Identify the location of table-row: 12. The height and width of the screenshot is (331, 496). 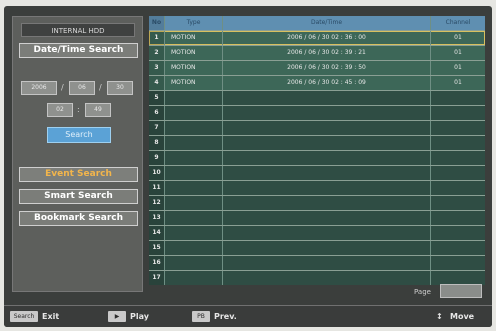
(317, 203).